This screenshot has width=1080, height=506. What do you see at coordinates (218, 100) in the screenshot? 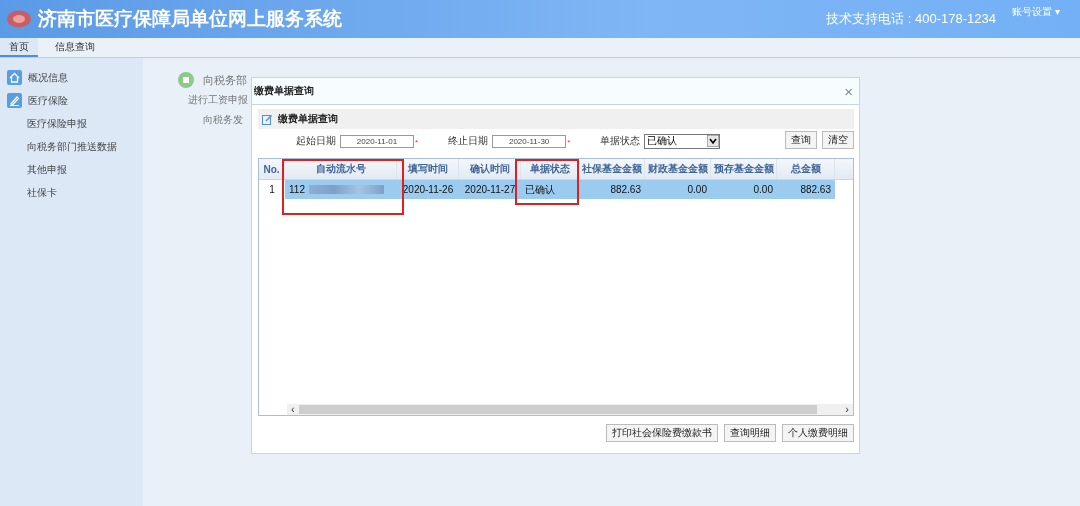
I see `panel-text: 进行工资申报` at bounding box center [218, 100].